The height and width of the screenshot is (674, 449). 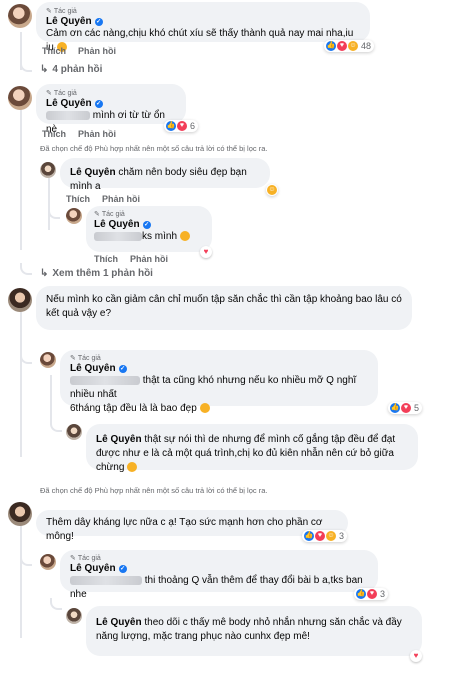 I want to click on view-more-replies-link: ↳ Xem thêm 1 phản hồi, so click(x=96, y=273).